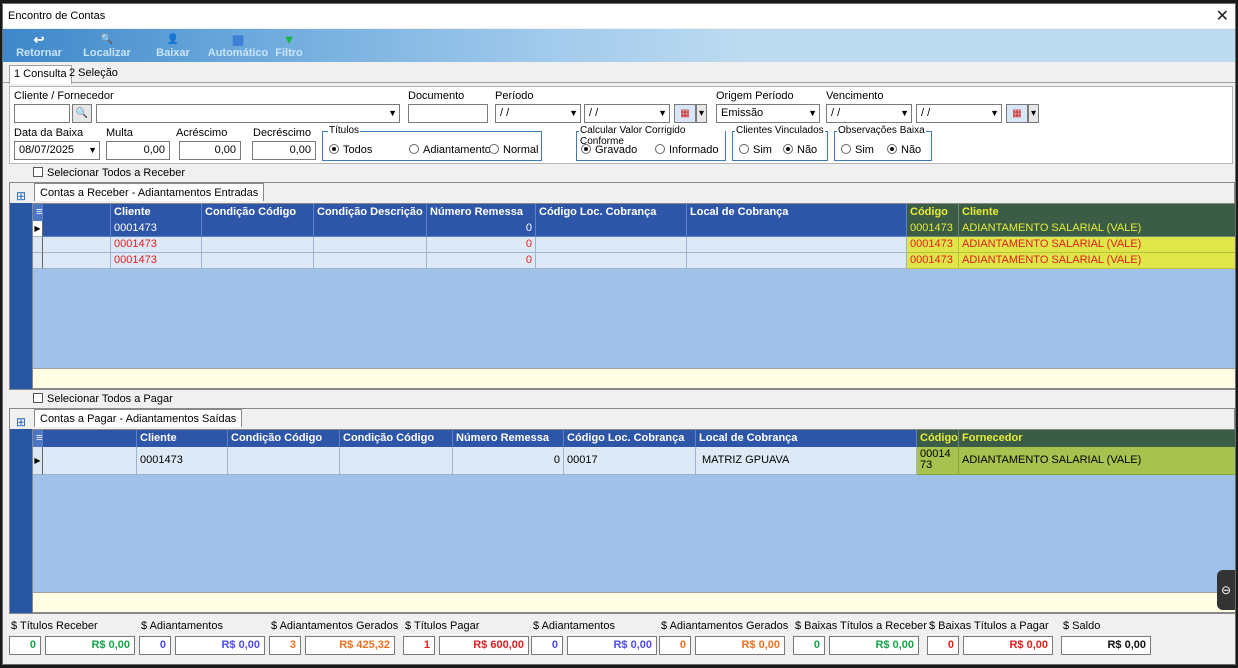 This screenshot has height=668, width=1238. What do you see at coordinates (90, 438) in the screenshot?
I see `col-empty` at bounding box center [90, 438].